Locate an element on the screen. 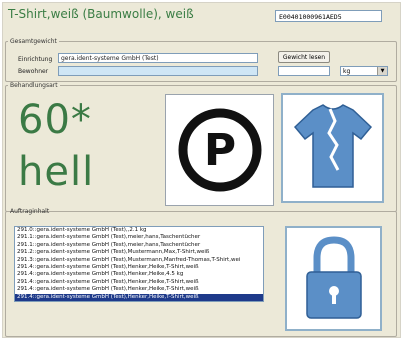  einrichtung-label: Einrichtung is located at coordinates (35, 59).